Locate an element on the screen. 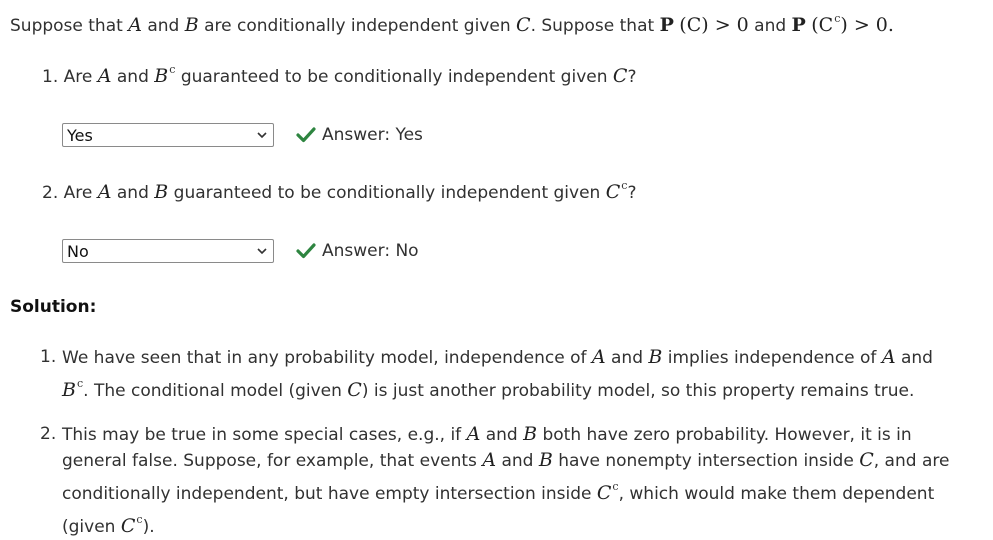 The width and height of the screenshot is (993, 540). answer-feedback-2: Answer: No is located at coordinates (357, 251).